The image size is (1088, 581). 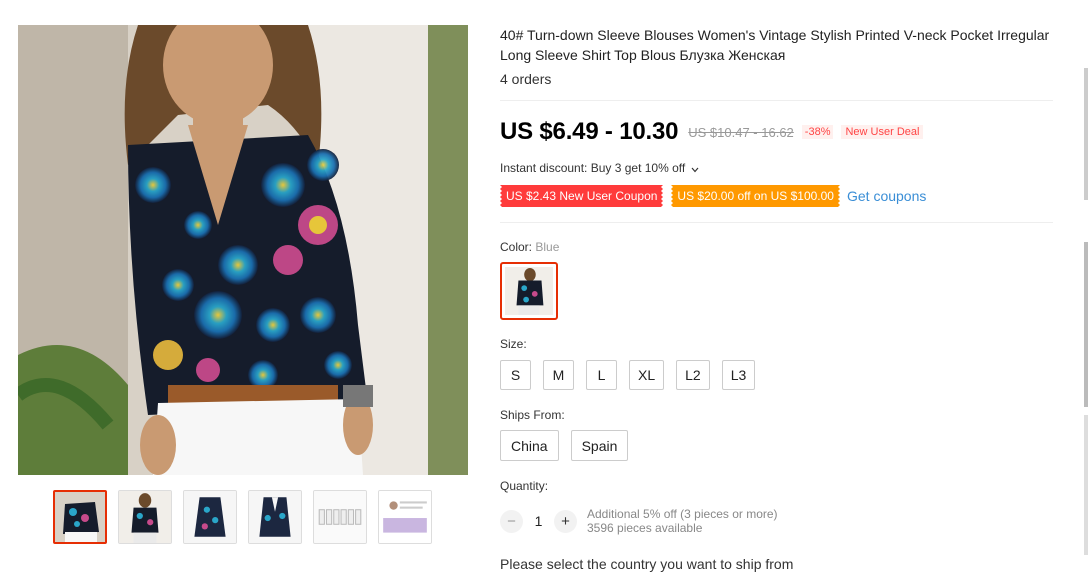 What do you see at coordinates (589, 131) in the screenshot?
I see `current-price: US $6.49 - 10.30` at bounding box center [589, 131].